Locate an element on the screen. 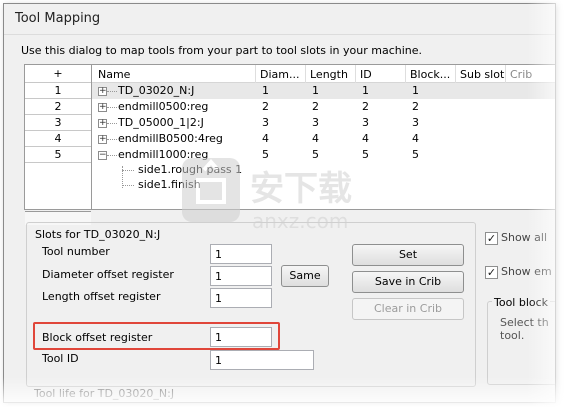  tool-name: endmillB0500:4reg is located at coordinates (170, 138).